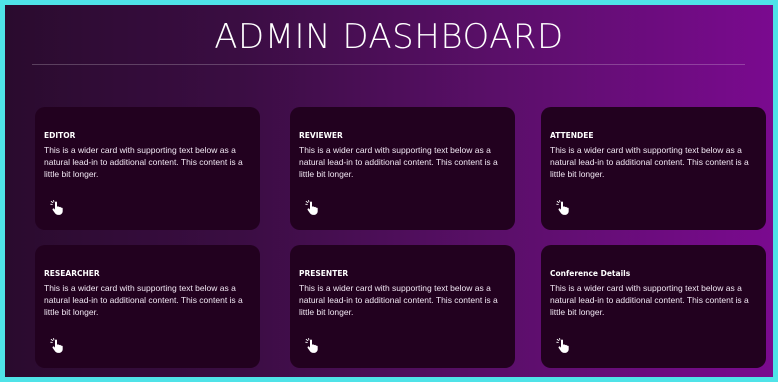  What do you see at coordinates (60, 135) in the screenshot?
I see `card-title: EDITOR` at bounding box center [60, 135].